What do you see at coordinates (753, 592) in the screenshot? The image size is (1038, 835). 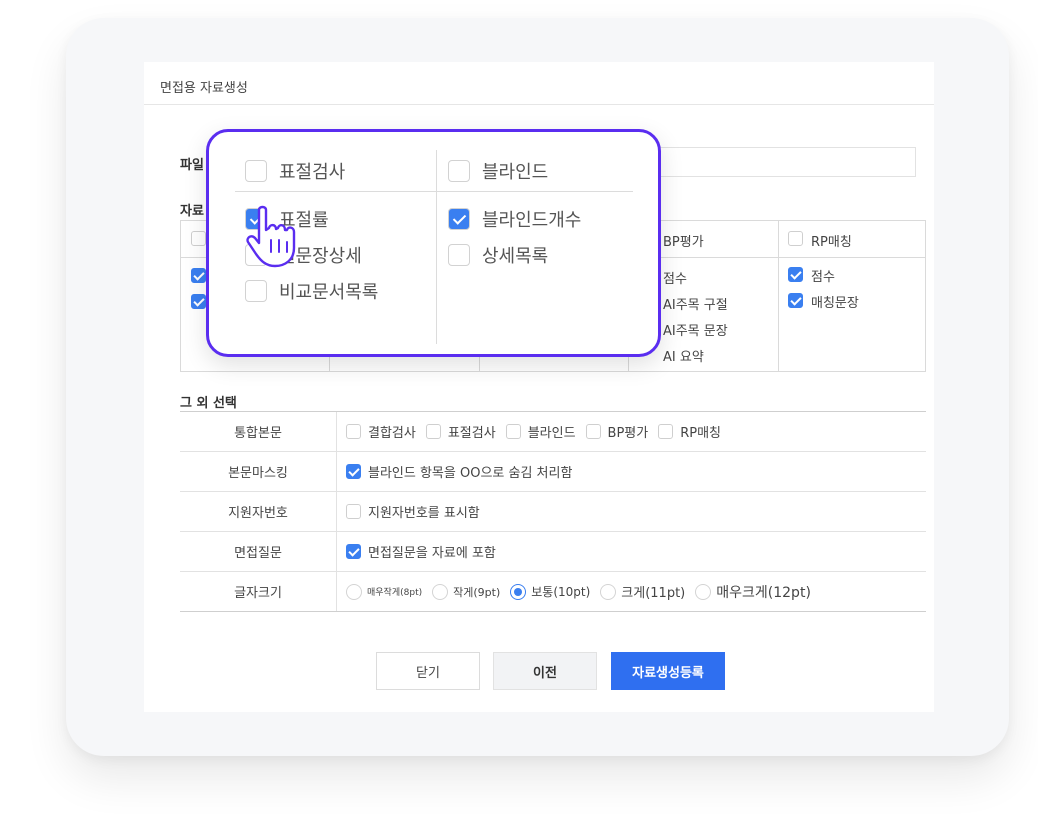 I see `font-size-xlarge: 매우크게(12pt)` at bounding box center [753, 592].